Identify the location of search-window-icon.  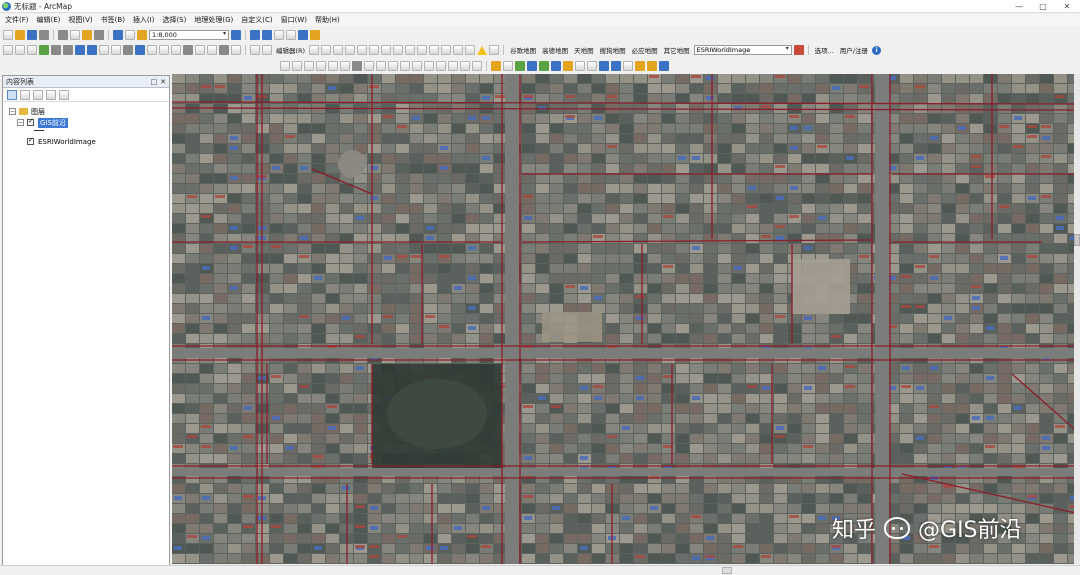
(279, 35).